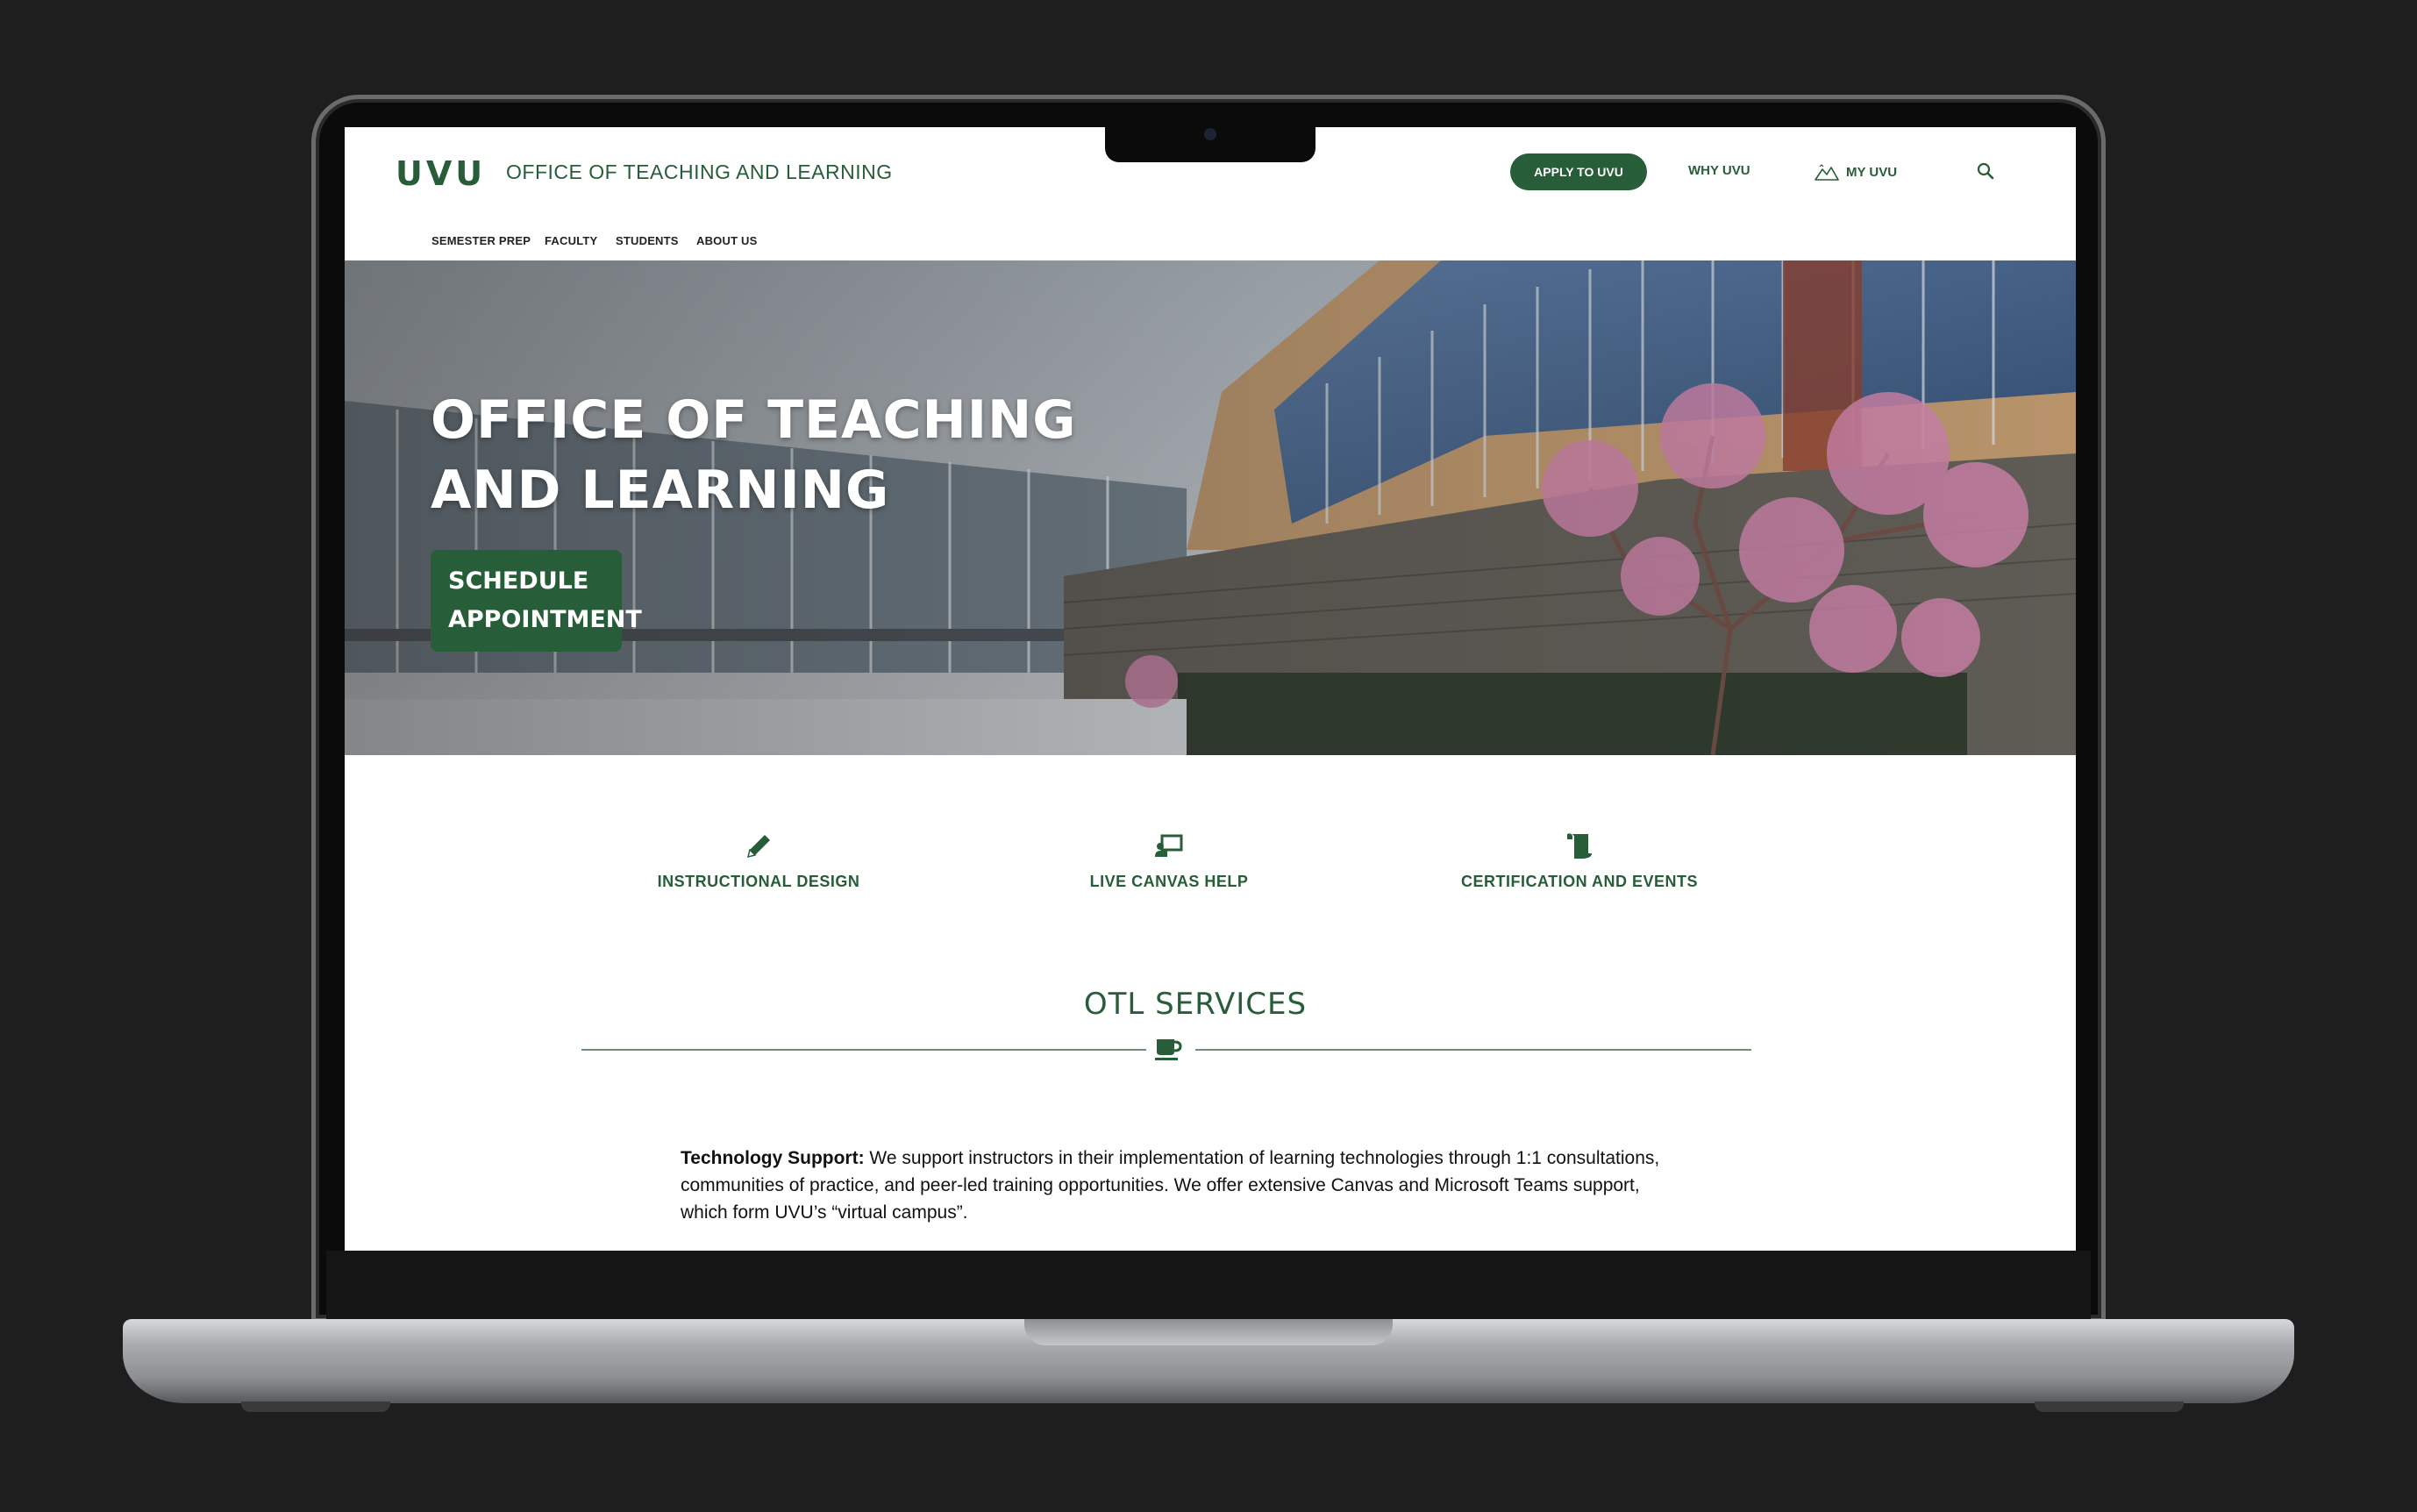 This screenshot has width=2417, height=1512. I want to click on nav-item-semester-prep: SEMESTER PREP, so click(481, 241).